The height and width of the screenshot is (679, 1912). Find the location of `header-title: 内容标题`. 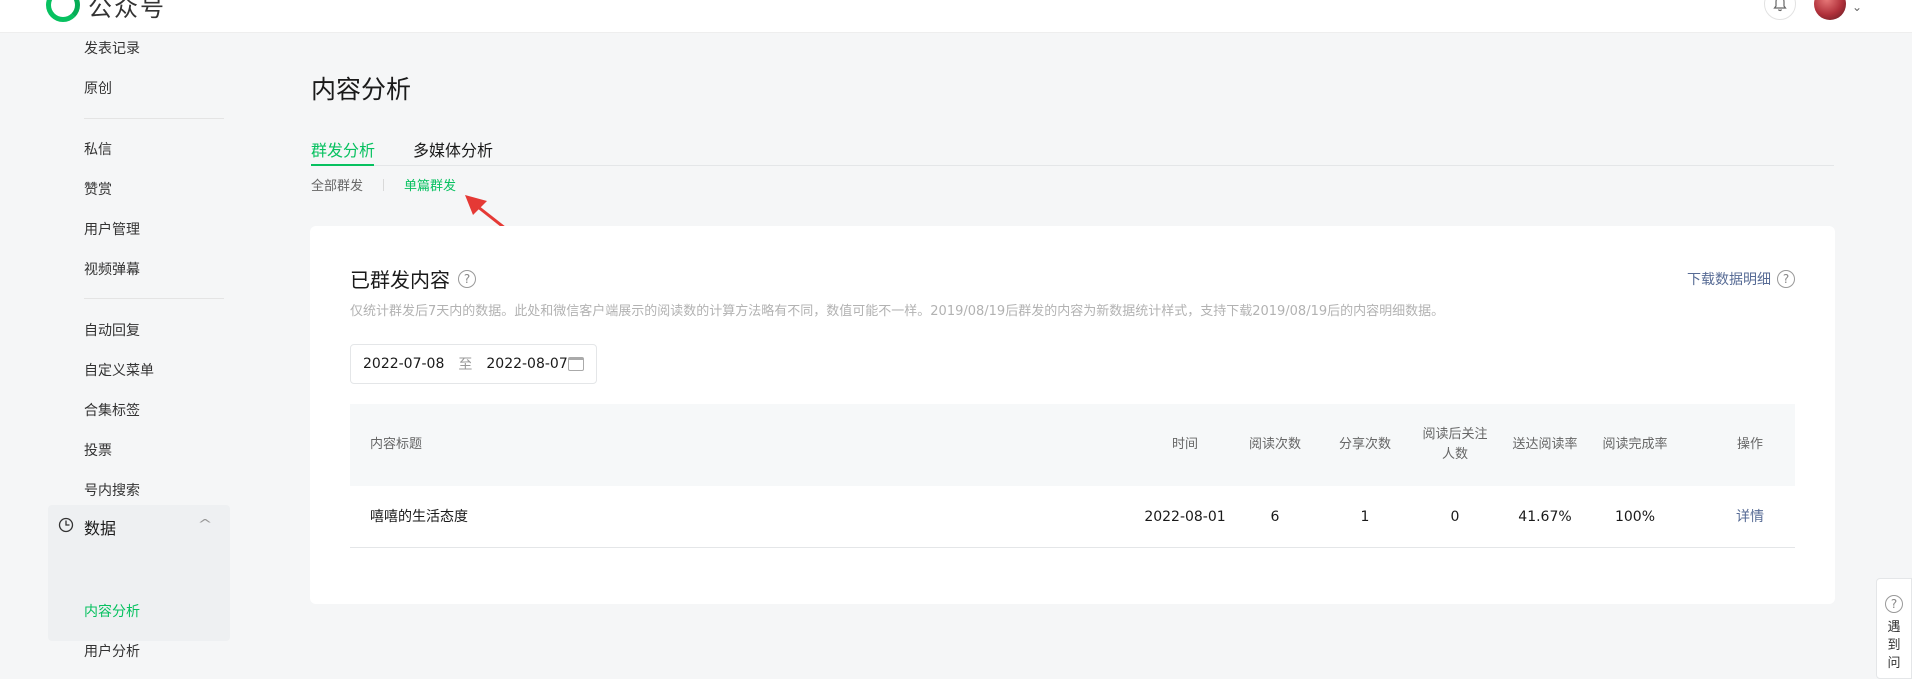

header-title: 内容标题 is located at coordinates (396, 444).